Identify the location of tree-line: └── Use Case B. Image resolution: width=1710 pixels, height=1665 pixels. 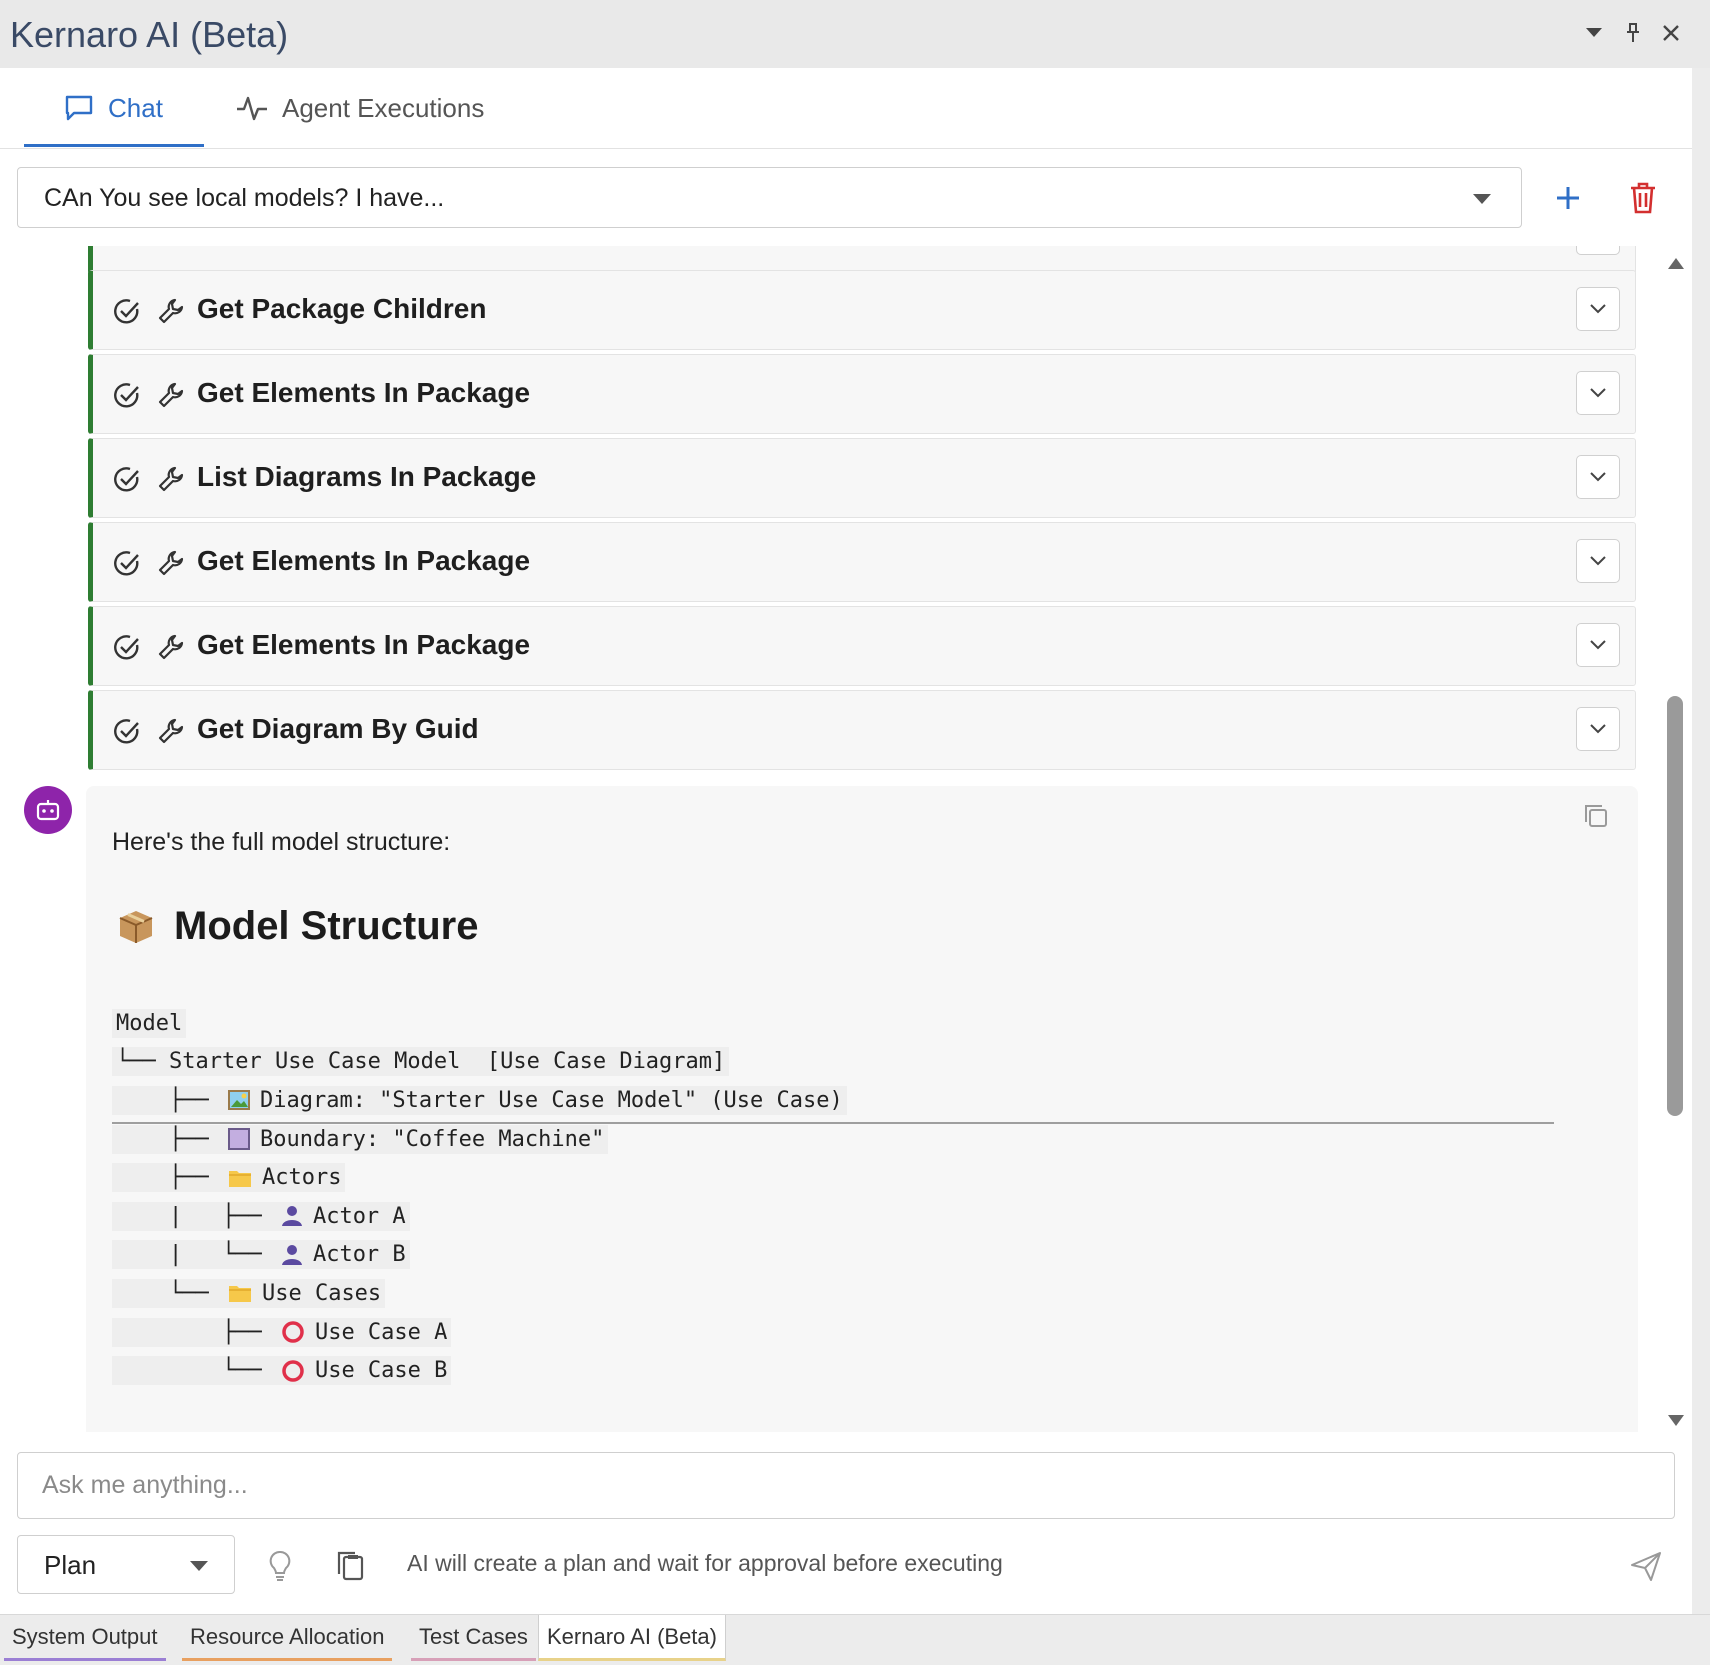
(479, 1370).